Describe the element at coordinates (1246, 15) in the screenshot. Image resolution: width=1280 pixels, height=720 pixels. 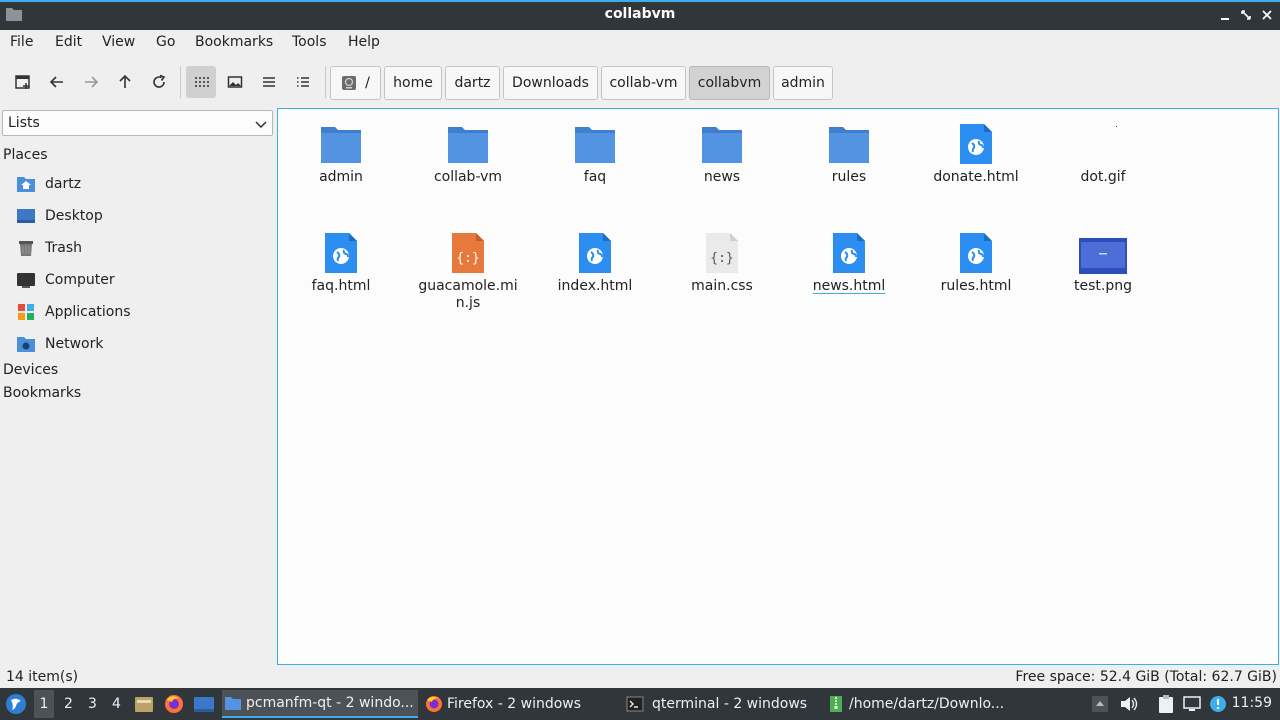
I see `maximize-icon` at that location.